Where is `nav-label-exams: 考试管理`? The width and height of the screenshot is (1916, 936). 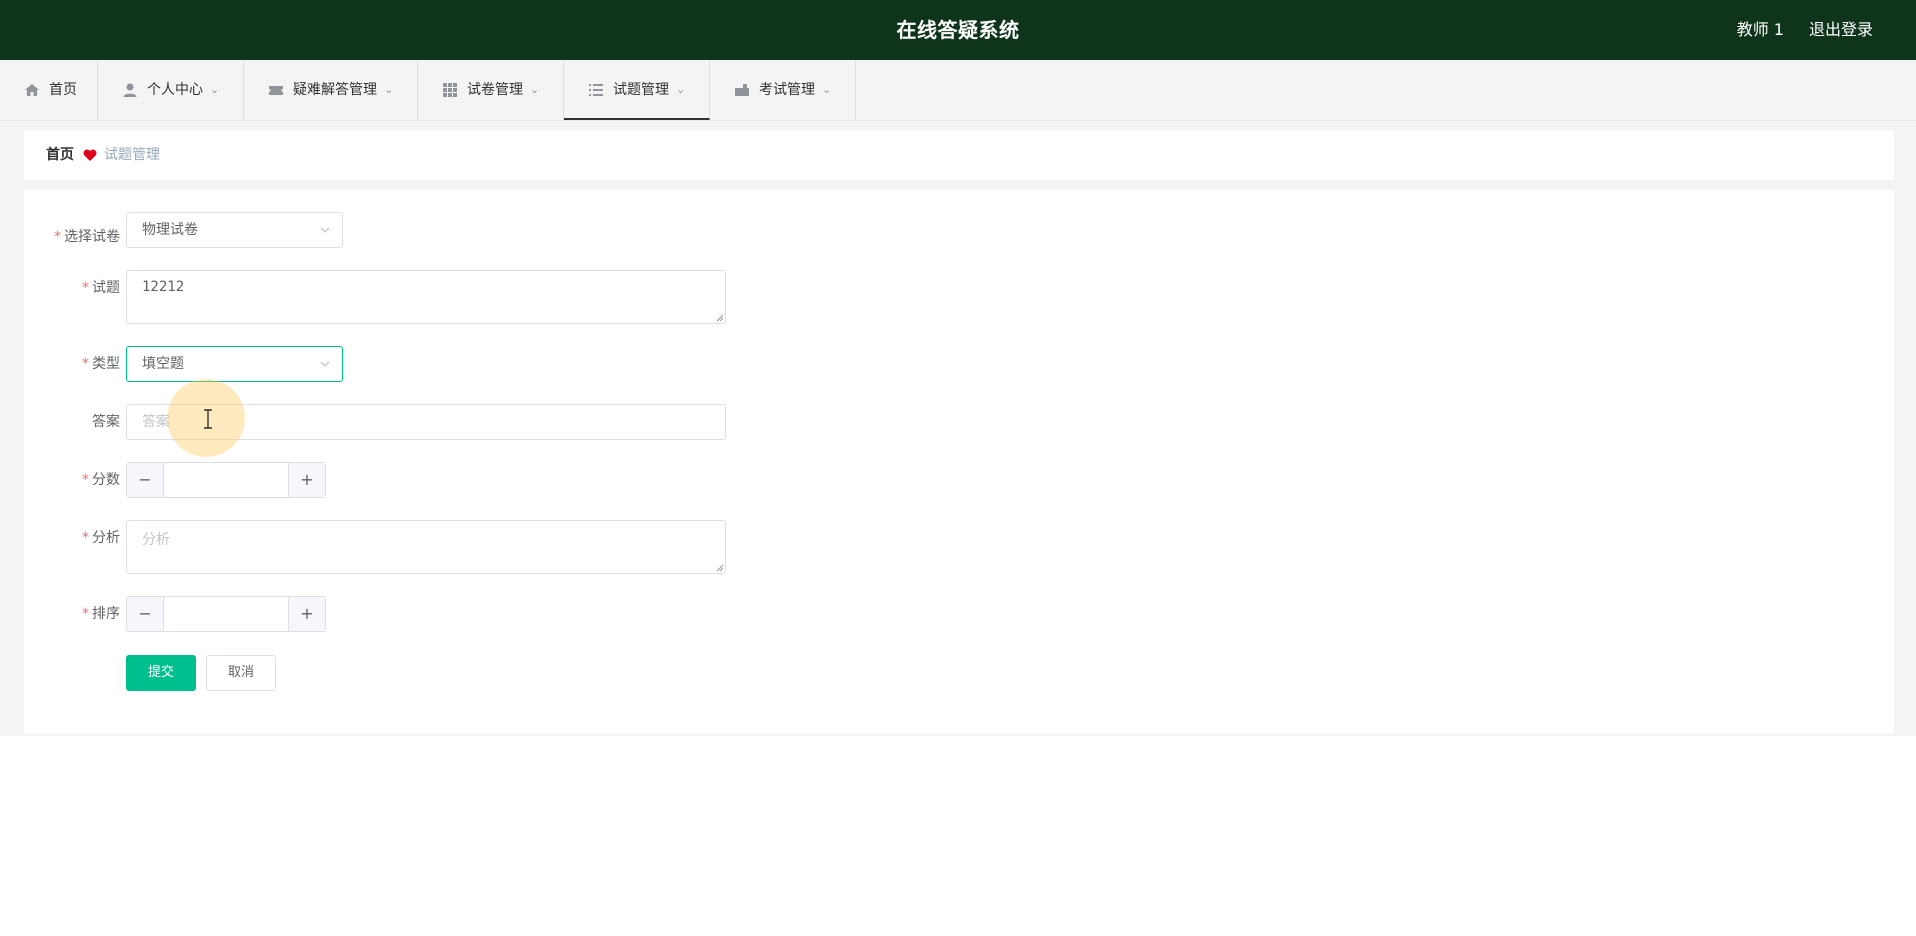 nav-label-exams: 考试管理 is located at coordinates (787, 90).